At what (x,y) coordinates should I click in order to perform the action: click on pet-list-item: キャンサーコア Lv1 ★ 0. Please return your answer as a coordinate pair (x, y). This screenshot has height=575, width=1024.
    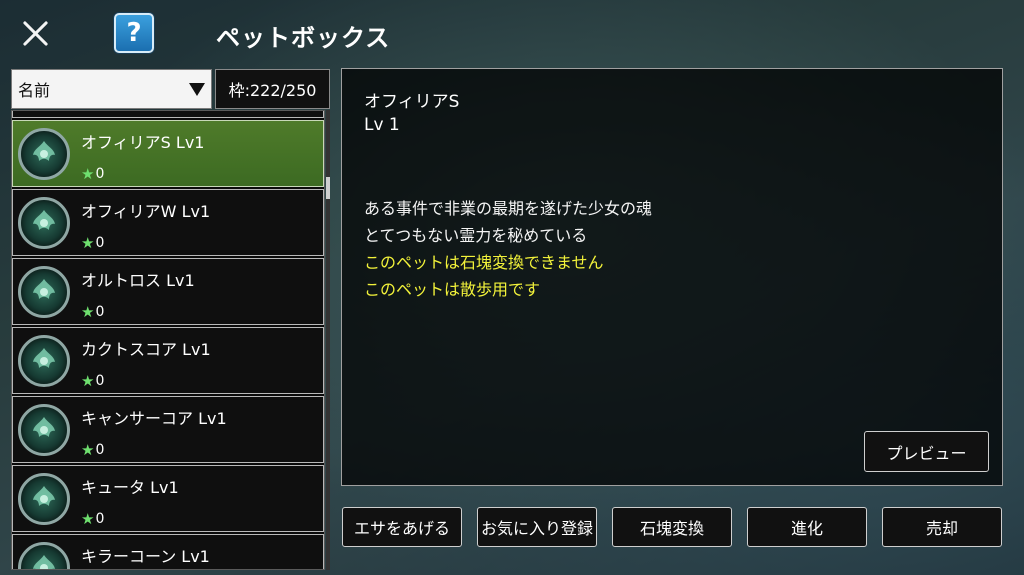
    Looking at the image, I should click on (168, 429).